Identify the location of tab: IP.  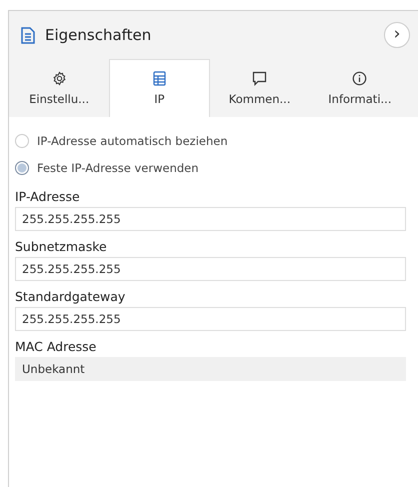
(159, 88).